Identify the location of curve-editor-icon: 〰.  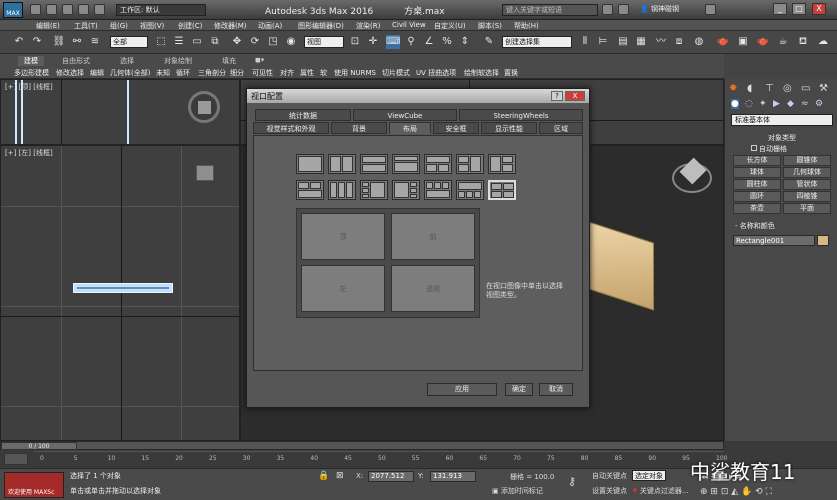
(661, 42).